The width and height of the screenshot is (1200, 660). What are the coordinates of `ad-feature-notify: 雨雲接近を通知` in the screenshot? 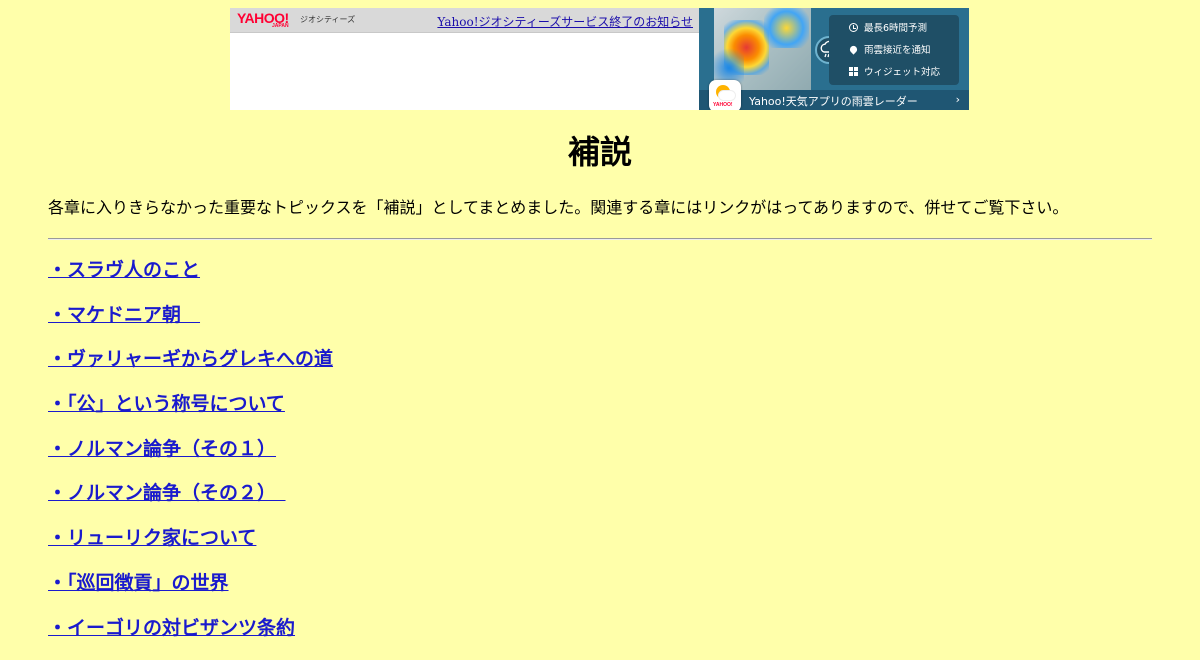 It's located at (890, 51).